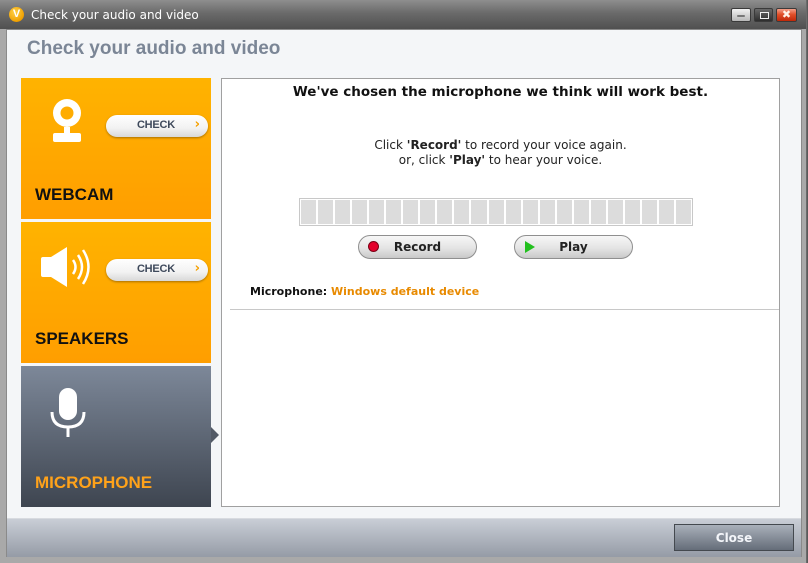 This screenshot has width=808, height=563. I want to click on sidebar-tile-speakers: CHECK › SPEAKERS, so click(116, 292).